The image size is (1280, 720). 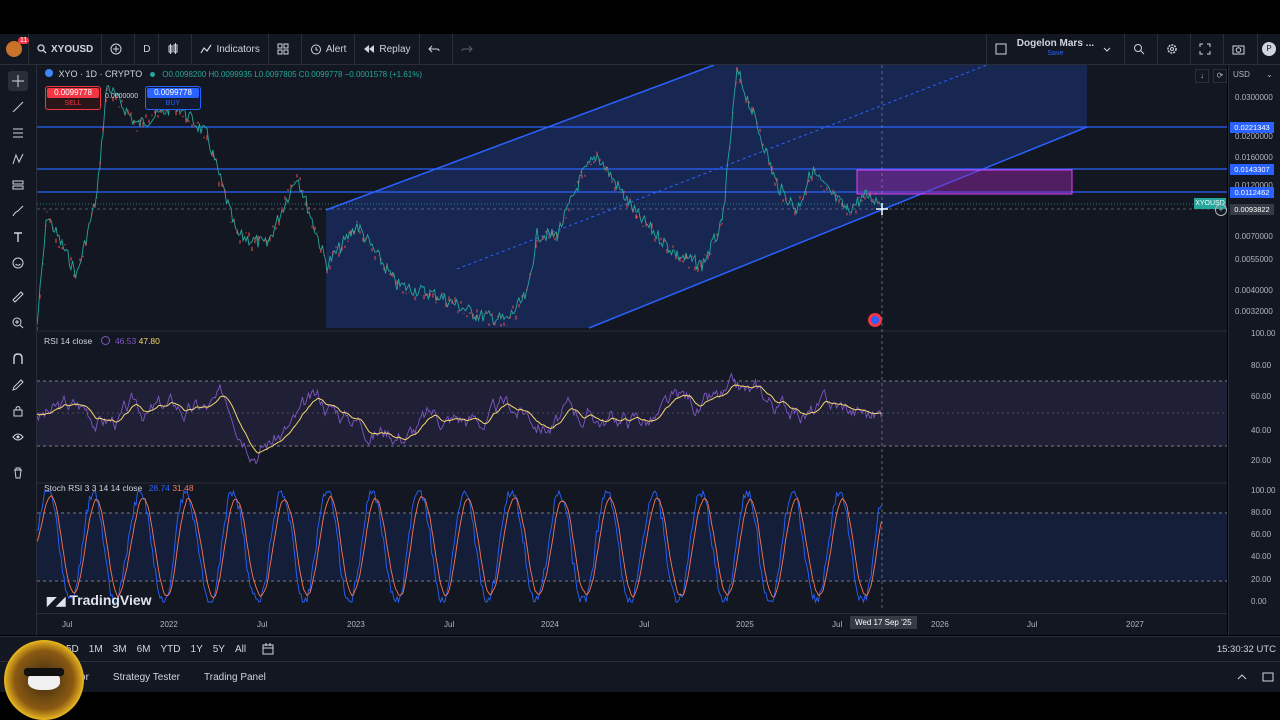 What do you see at coordinates (1141, 49) in the screenshot?
I see `quick-search-button` at bounding box center [1141, 49].